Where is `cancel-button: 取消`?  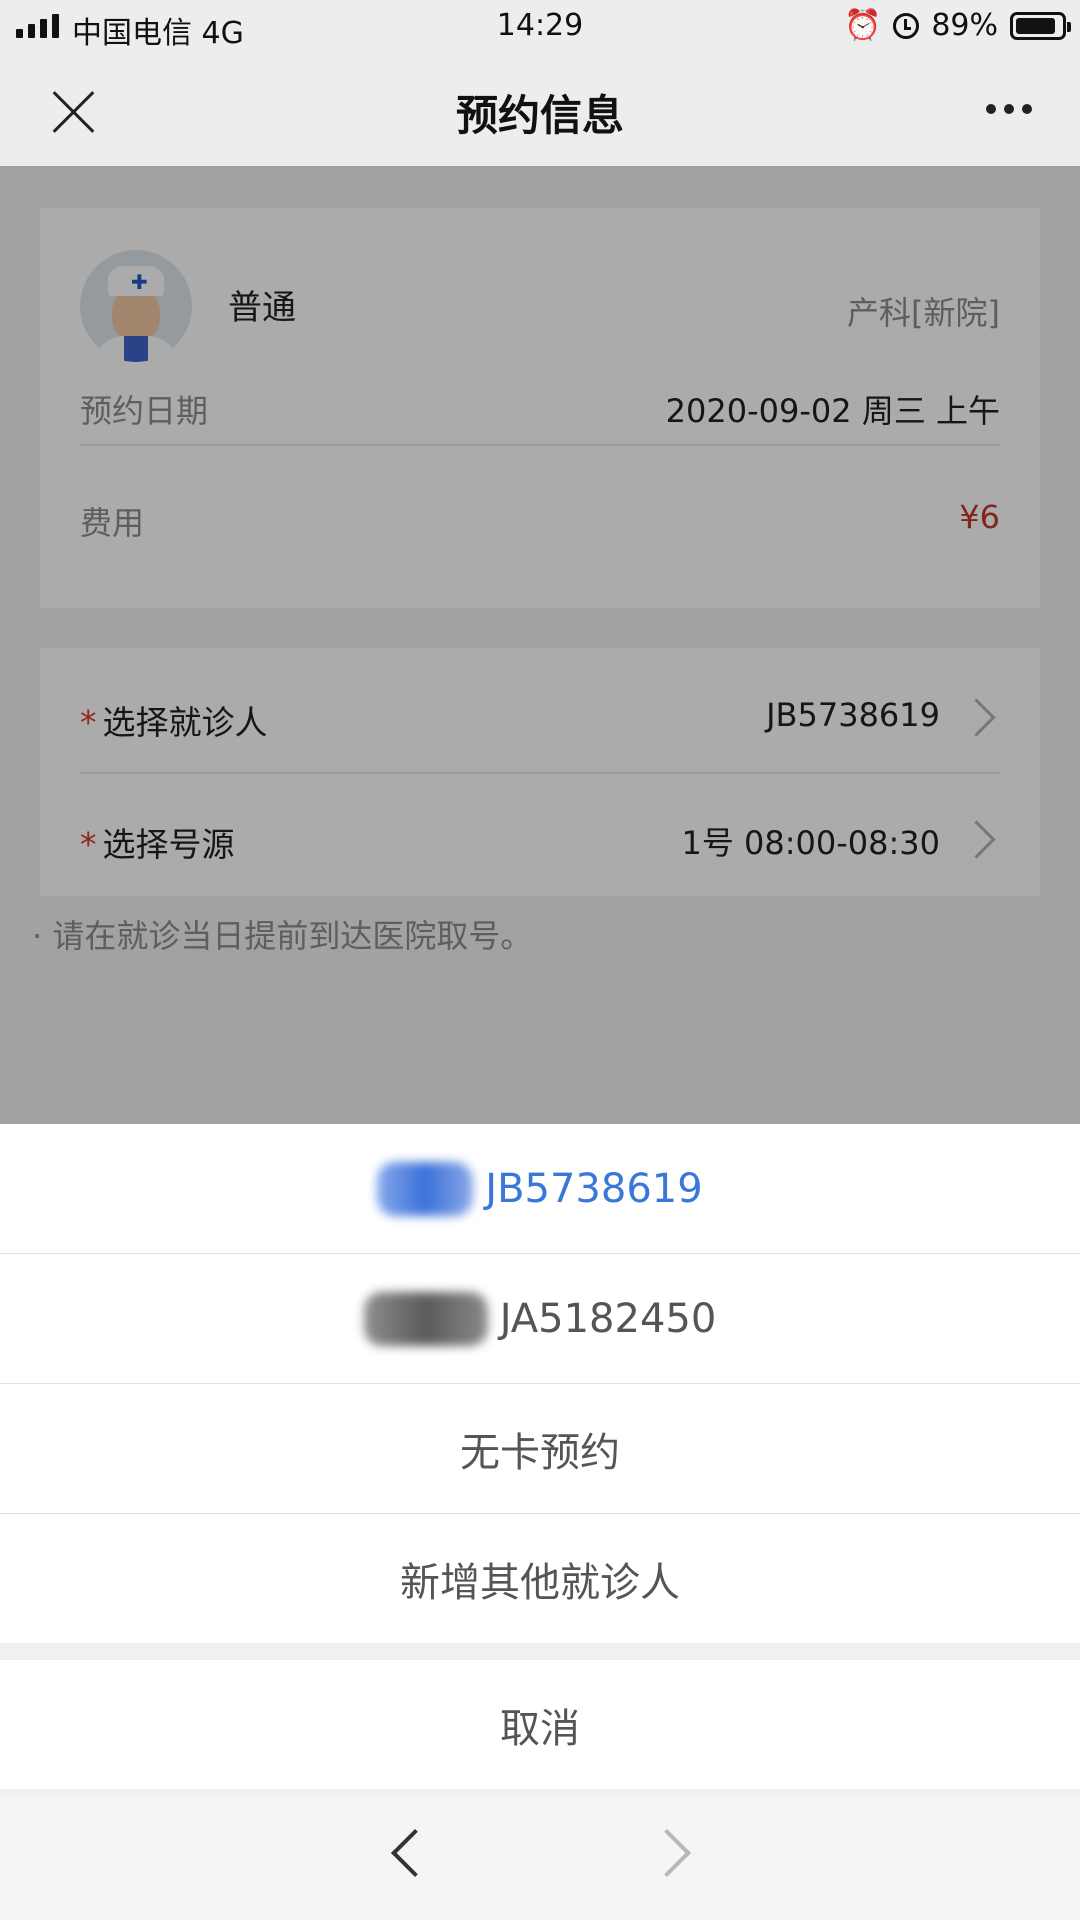
cancel-button: 取消 is located at coordinates (540, 1724).